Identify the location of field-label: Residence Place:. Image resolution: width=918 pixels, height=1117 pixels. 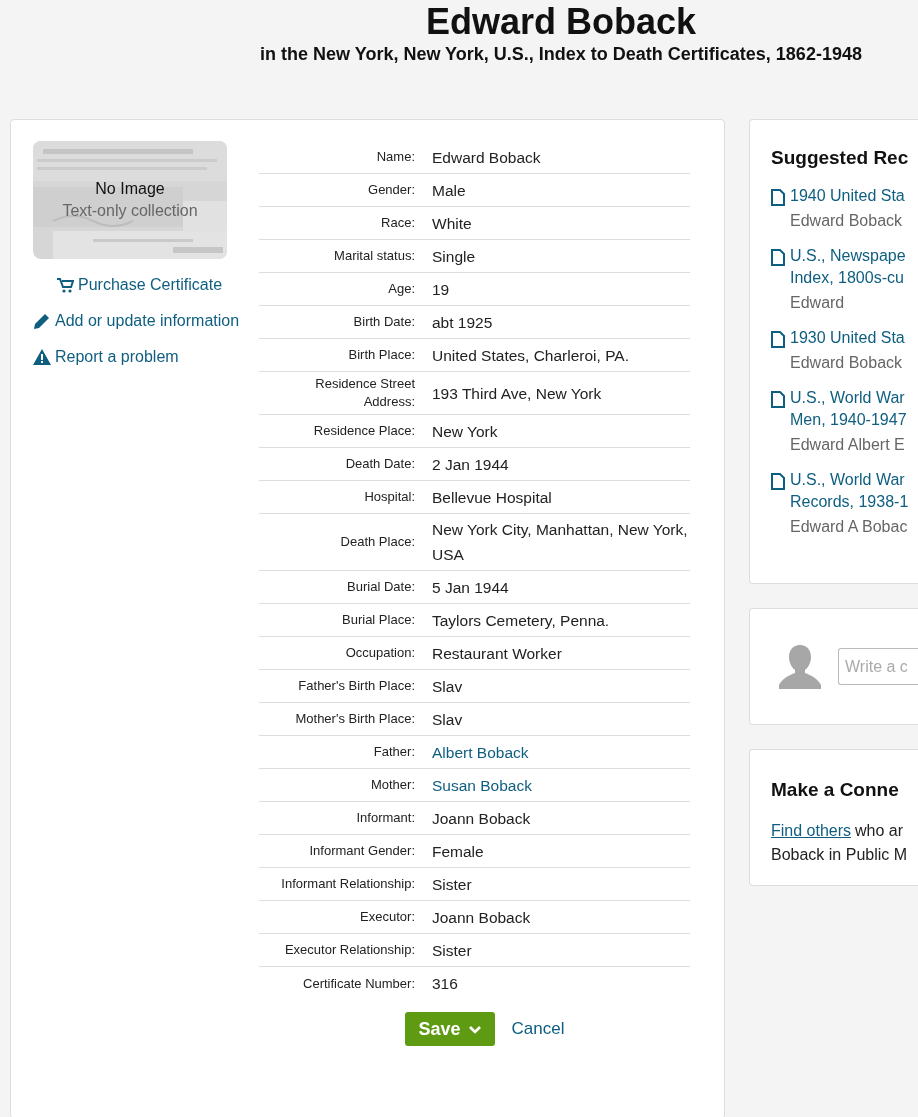
(363, 431).